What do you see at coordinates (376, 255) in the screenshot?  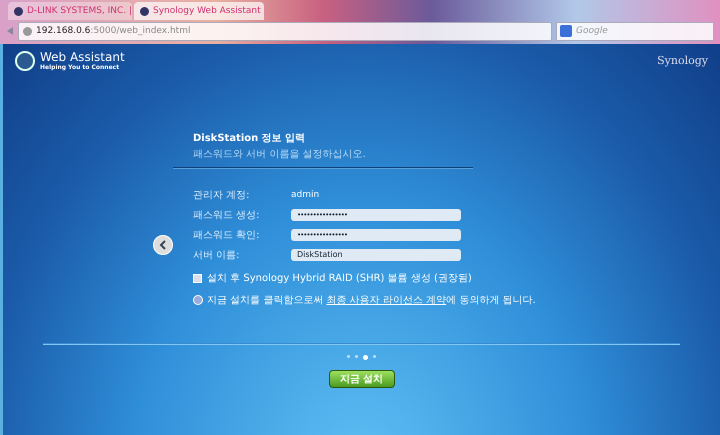 I see `input-field: DiskStation` at bounding box center [376, 255].